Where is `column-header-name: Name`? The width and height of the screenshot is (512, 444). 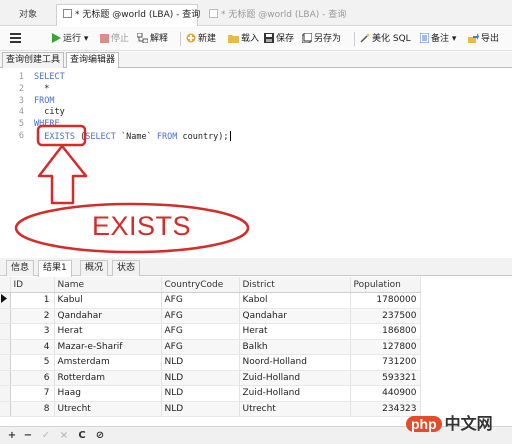
column-header-name: Name is located at coordinates (108, 285).